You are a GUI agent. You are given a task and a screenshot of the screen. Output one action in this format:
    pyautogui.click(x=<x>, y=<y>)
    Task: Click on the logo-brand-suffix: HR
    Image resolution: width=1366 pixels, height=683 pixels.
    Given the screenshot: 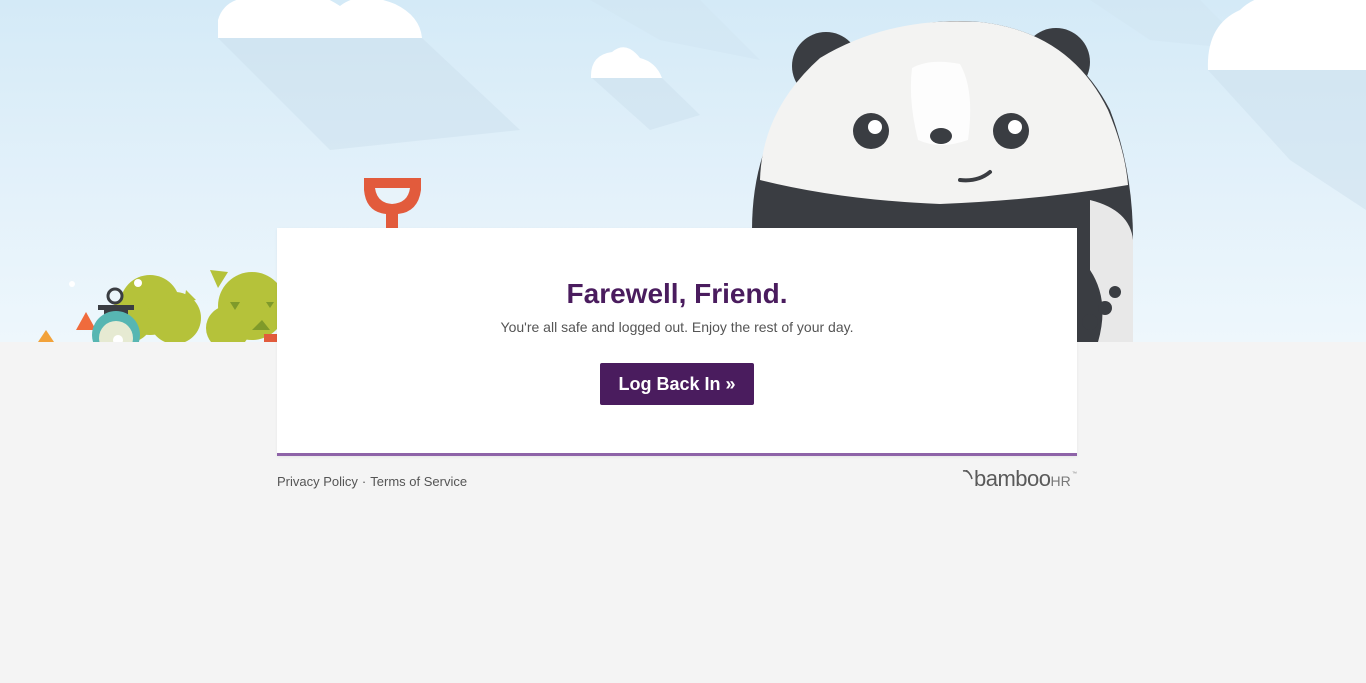 What is the action you would take?
    pyautogui.click(x=1060, y=481)
    